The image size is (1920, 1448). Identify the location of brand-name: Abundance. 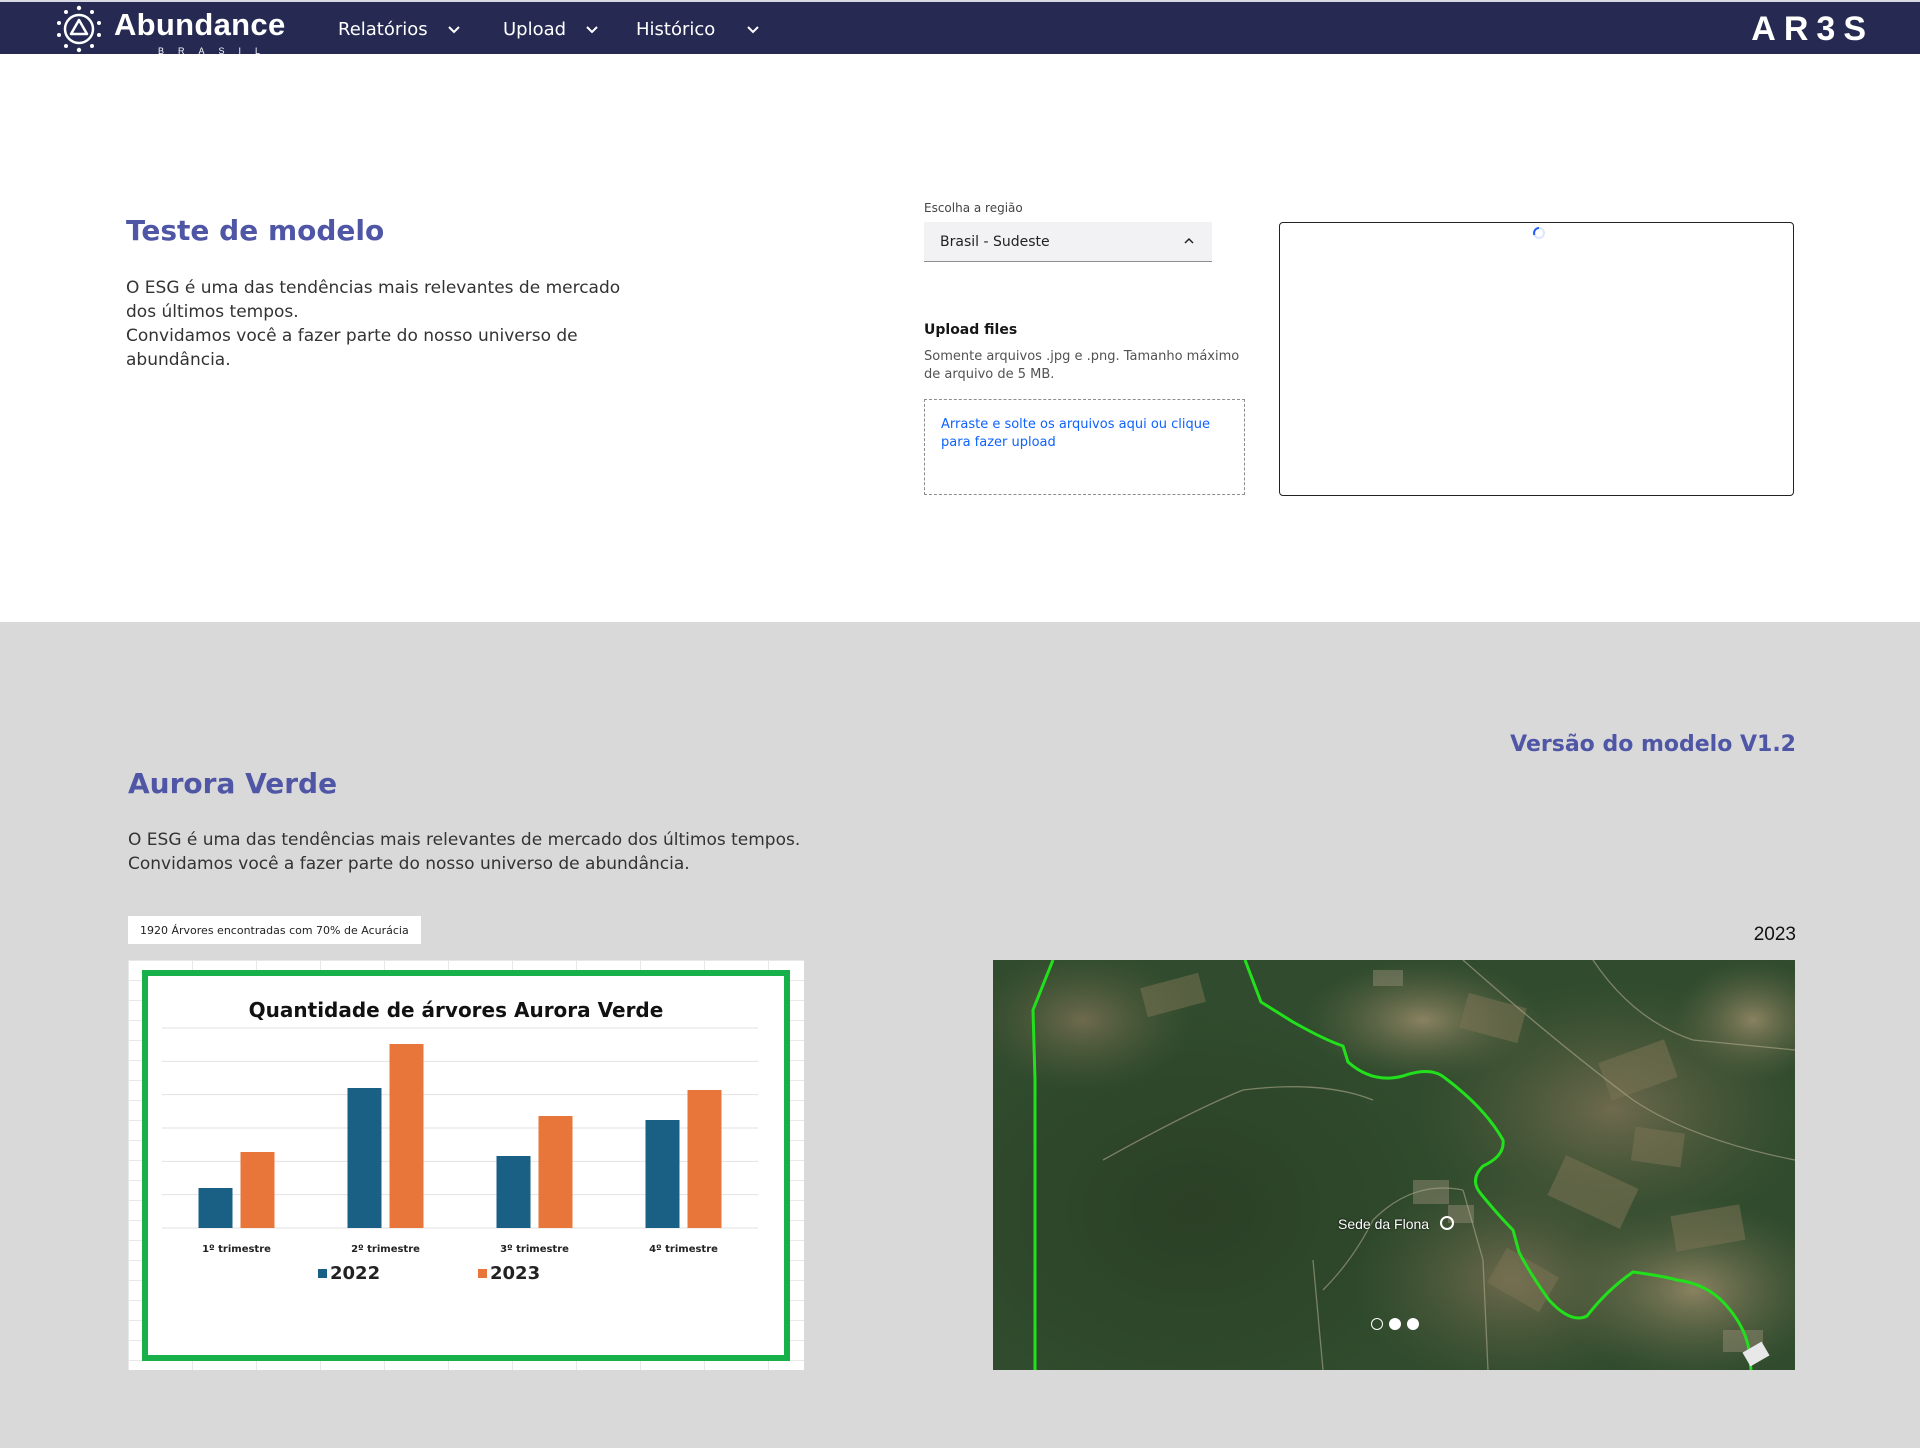
(200, 24).